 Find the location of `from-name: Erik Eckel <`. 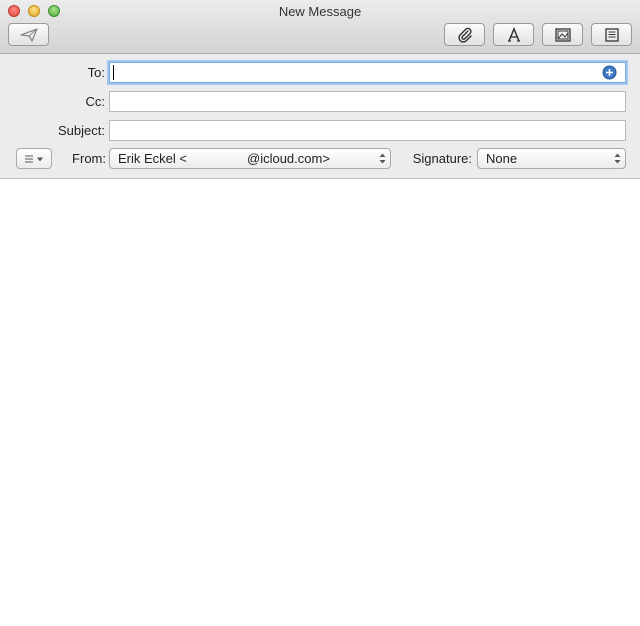

from-name: Erik Eckel < is located at coordinates (152, 158).